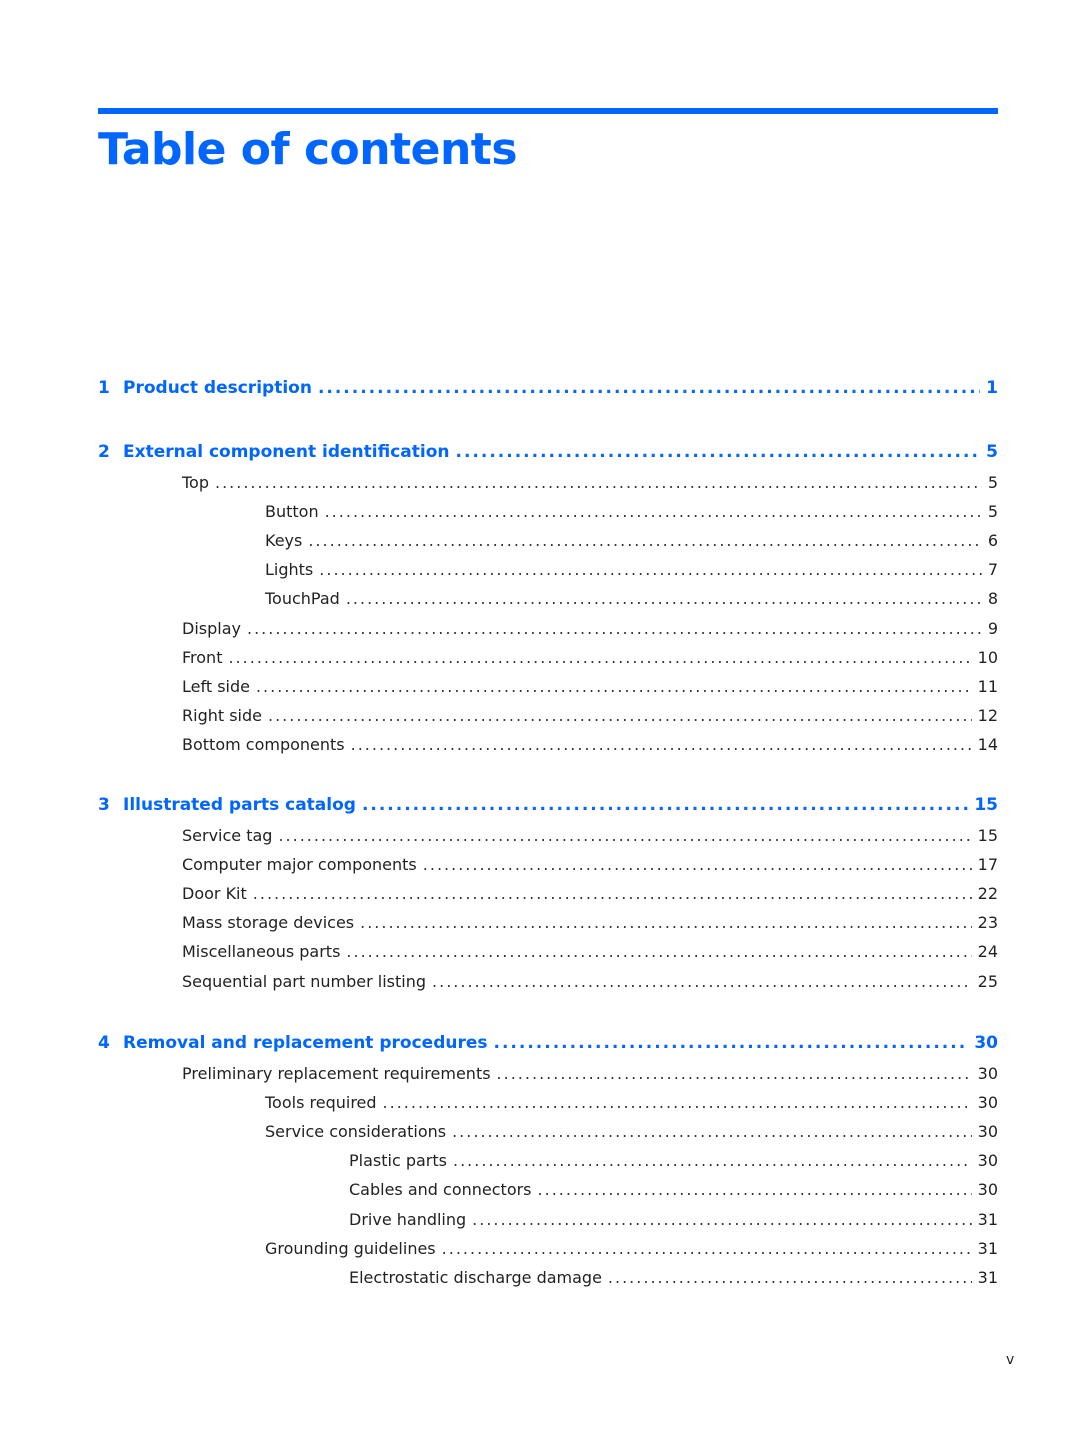 This screenshot has height=1437, width=1080. What do you see at coordinates (548, 1219) in the screenshot?
I see `toc-entry-link: Drive handling 31` at bounding box center [548, 1219].